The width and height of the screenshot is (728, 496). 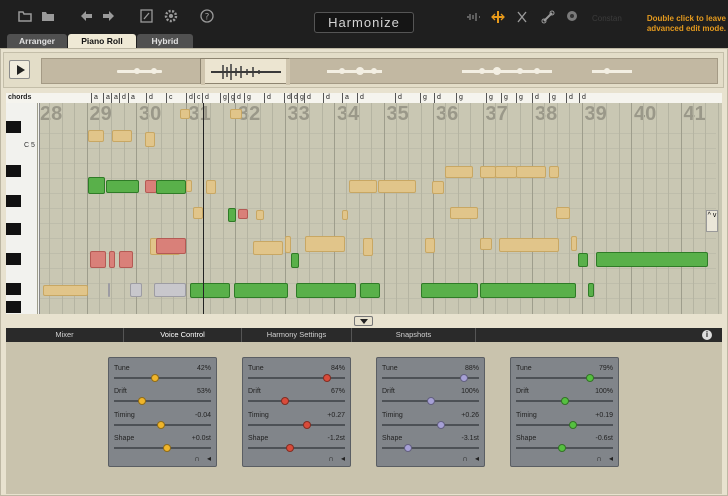 What do you see at coordinates (37, 41) in the screenshot?
I see `tab-arranger: Arranger` at bounding box center [37, 41].